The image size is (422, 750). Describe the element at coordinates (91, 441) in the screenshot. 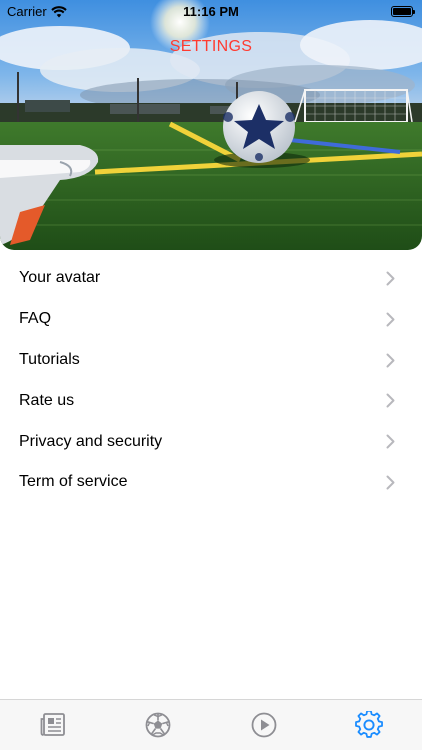

I see `menu-item-label: Privacy and security` at that location.